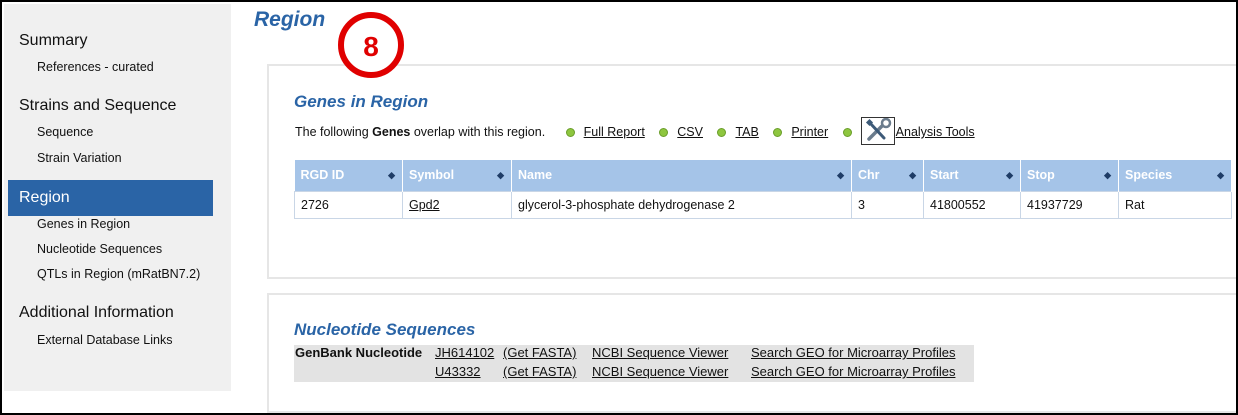 This screenshot has width=1238, height=415. What do you see at coordinates (479, 132) in the screenshot?
I see `intro-suffix: overlap with this region.` at bounding box center [479, 132].